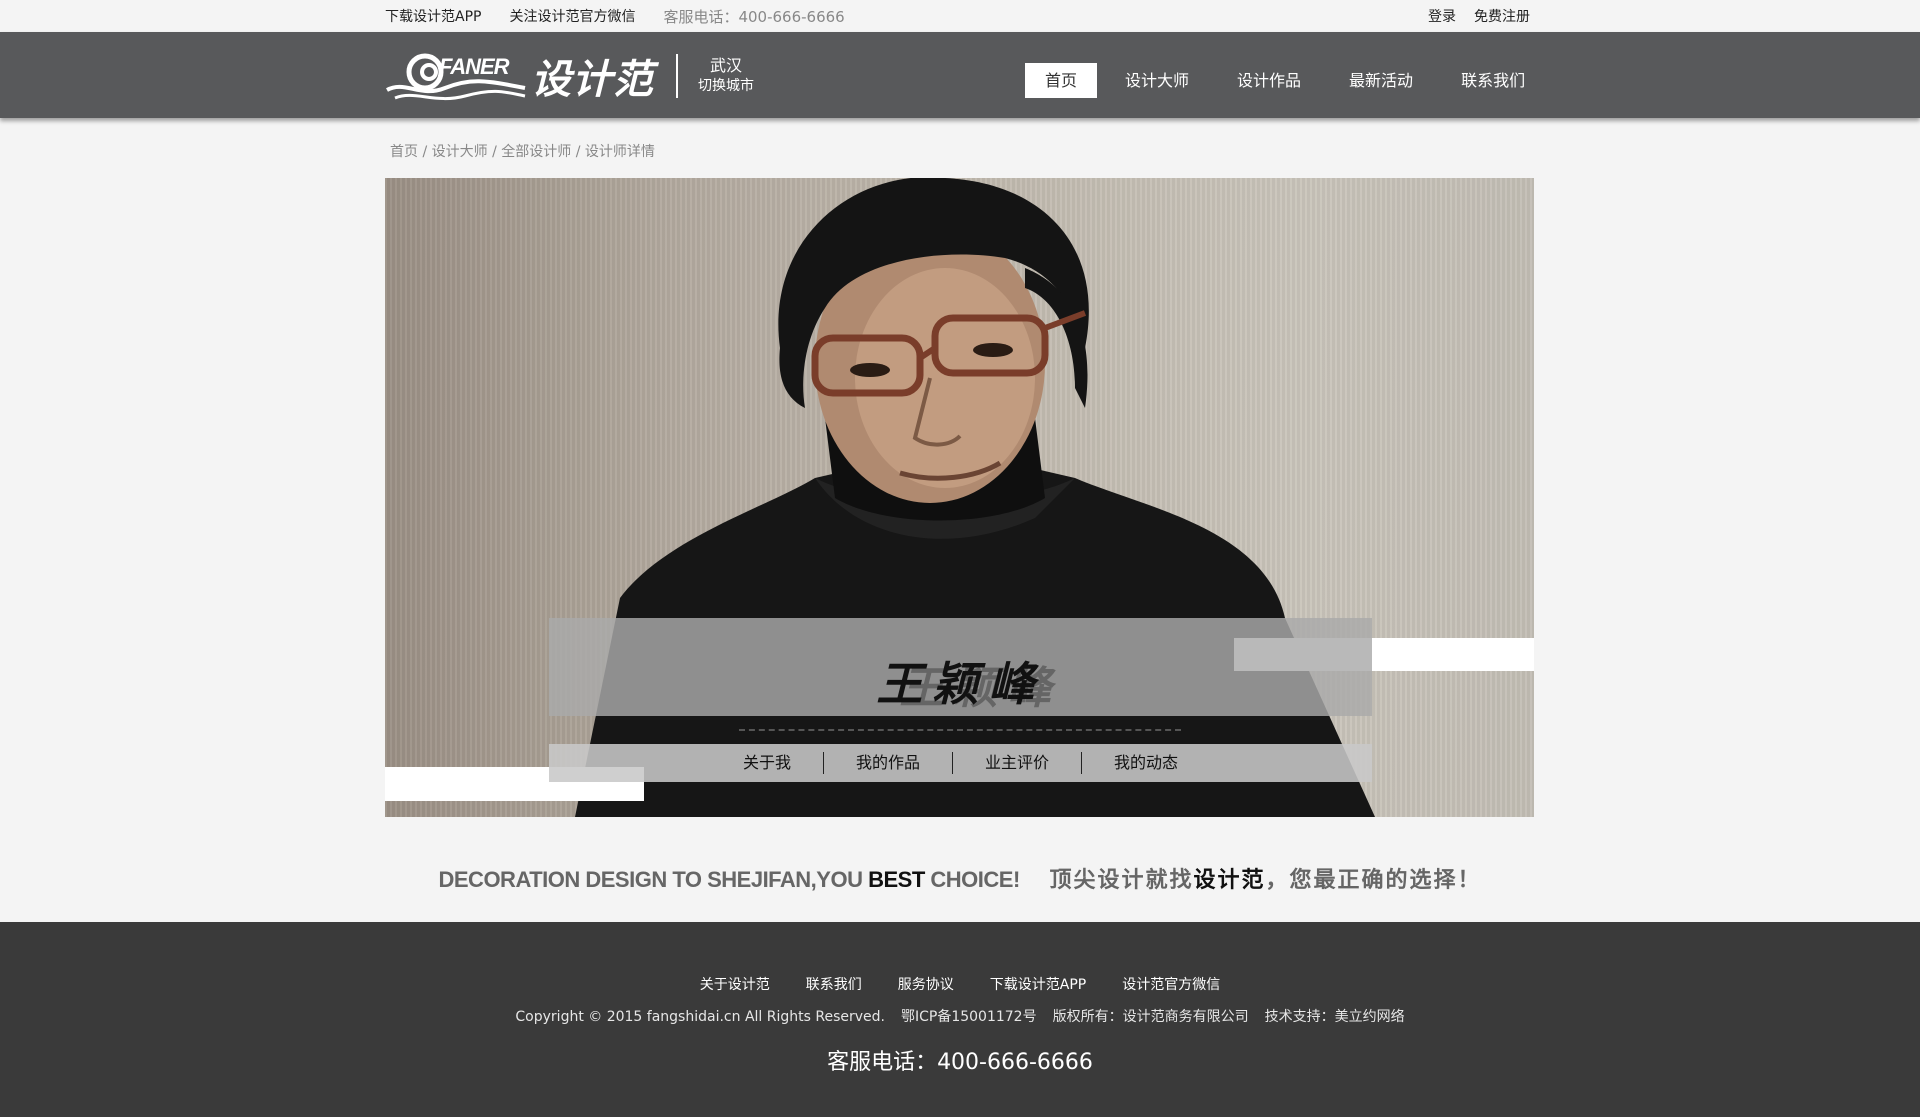  What do you see at coordinates (1038, 984) in the screenshot?
I see `footer-link-download-app: 下载设计范APP` at bounding box center [1038, 984].